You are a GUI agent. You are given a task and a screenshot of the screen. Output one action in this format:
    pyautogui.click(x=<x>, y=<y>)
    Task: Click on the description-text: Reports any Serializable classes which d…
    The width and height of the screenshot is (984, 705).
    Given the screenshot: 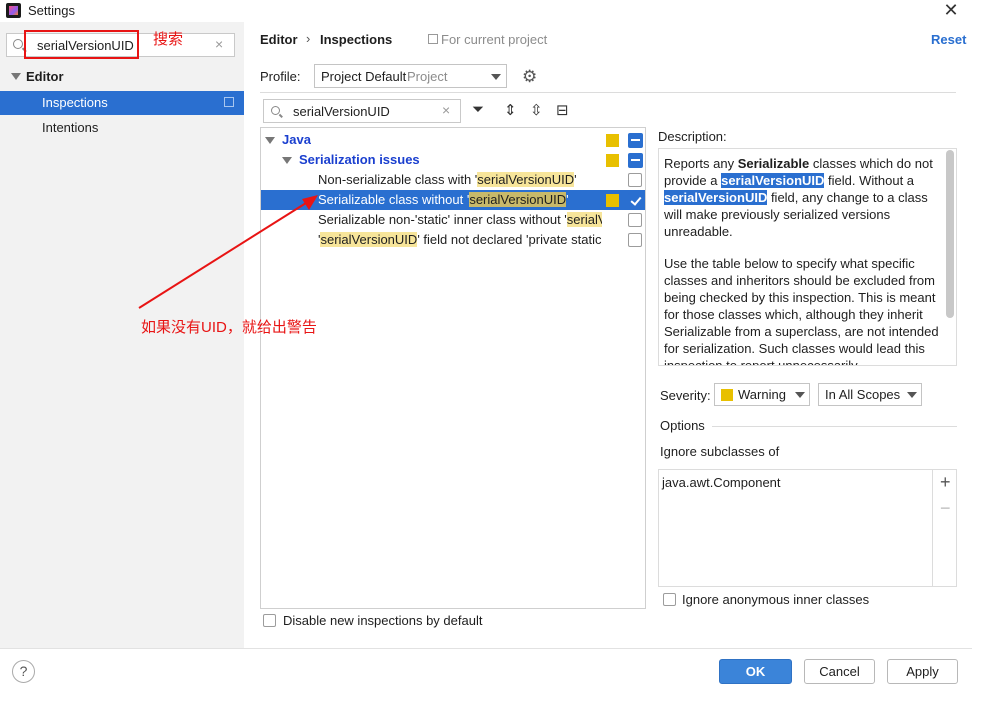 What is the action you would take?
    pyautogui.click(x=801, y=261)
    